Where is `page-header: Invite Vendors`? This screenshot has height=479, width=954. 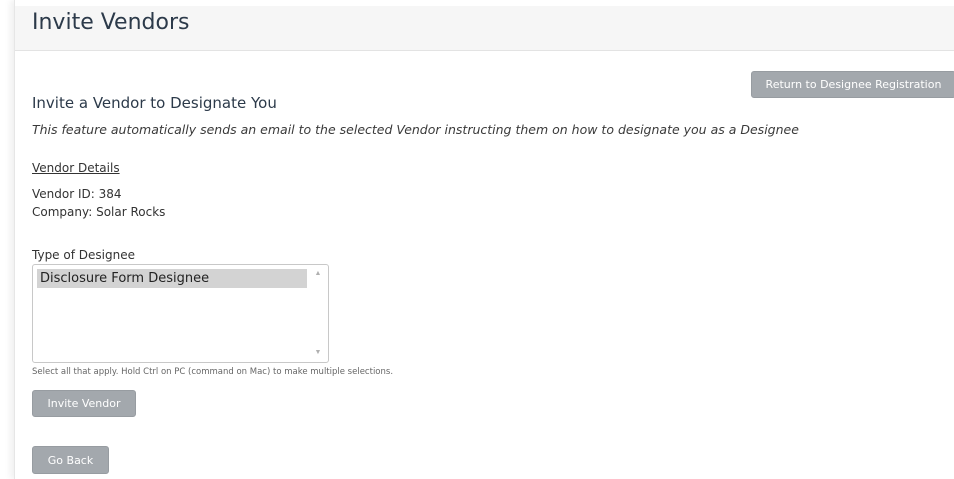 page-header: Invite Vendors is located at coordinates (484, 28).